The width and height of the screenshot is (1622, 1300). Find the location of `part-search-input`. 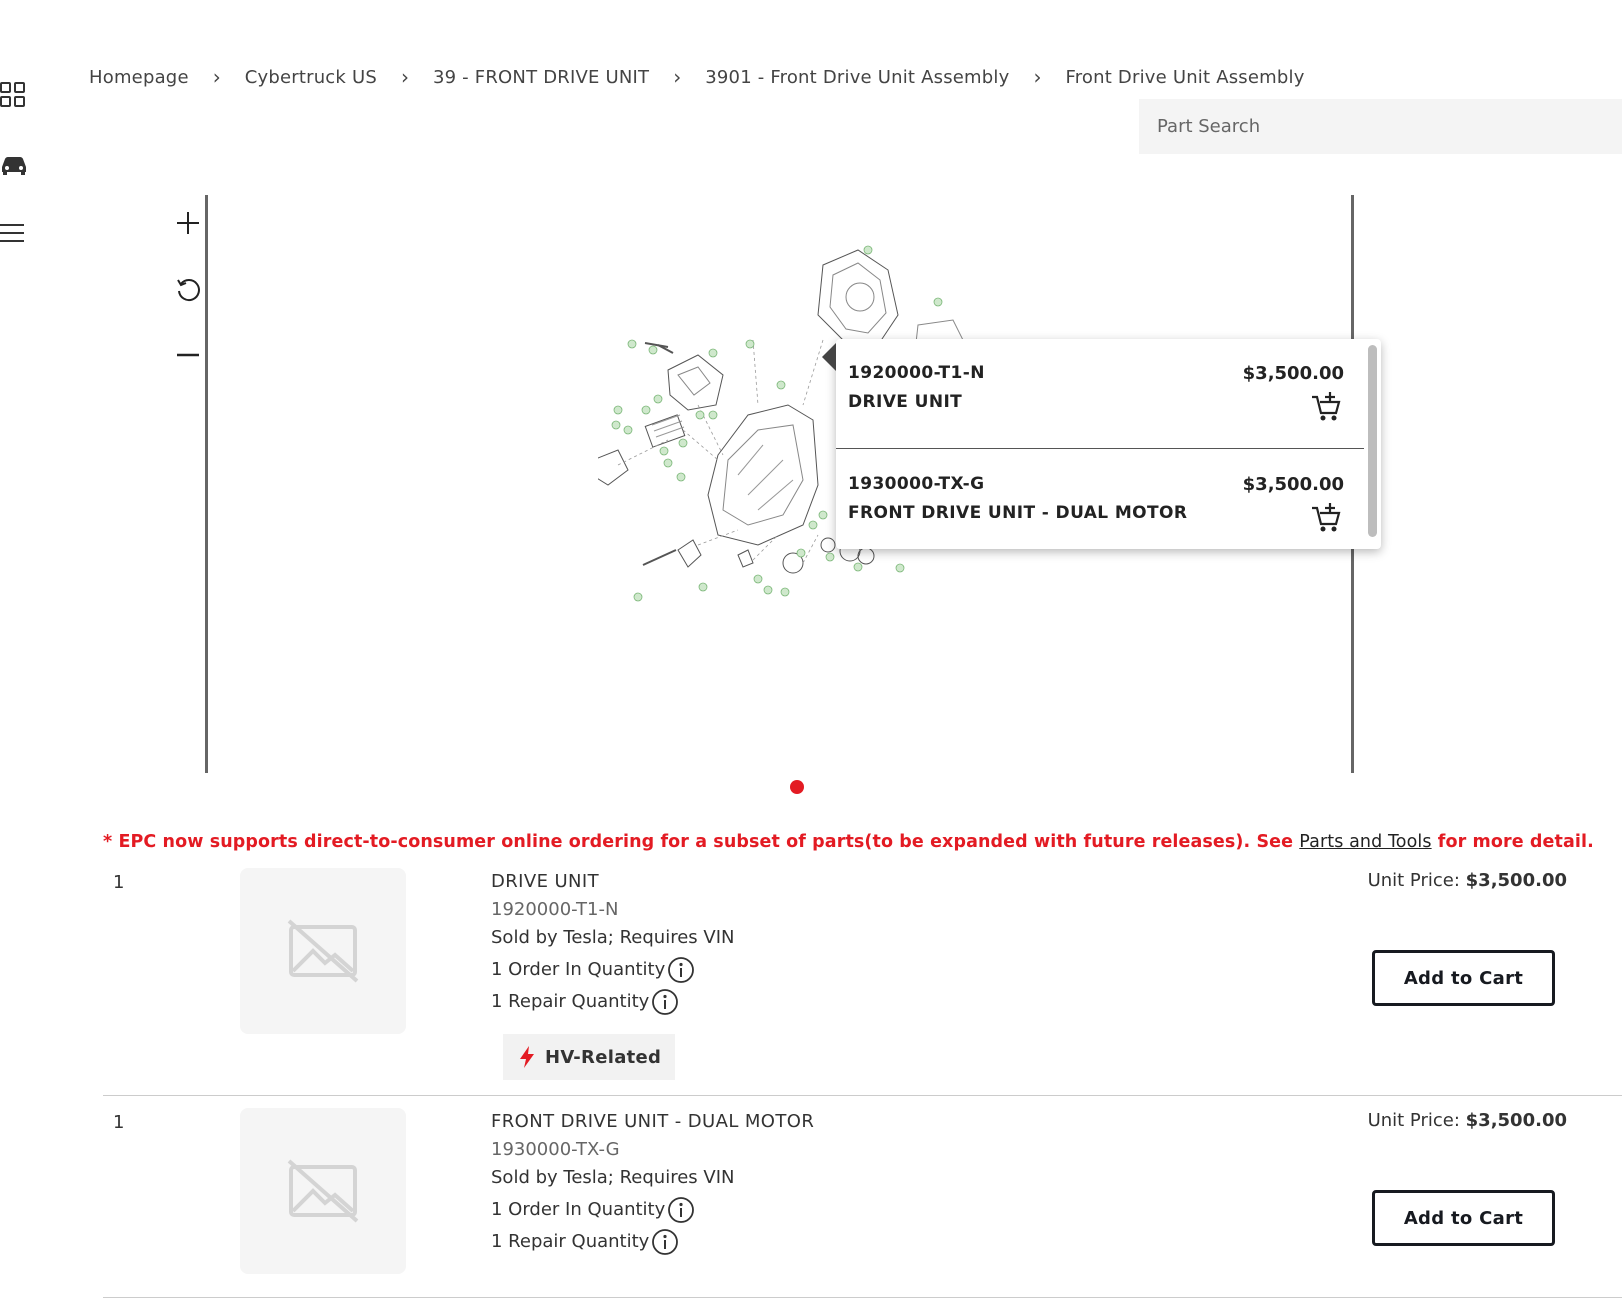

part-search-input is located at coordinates (1389, 126).